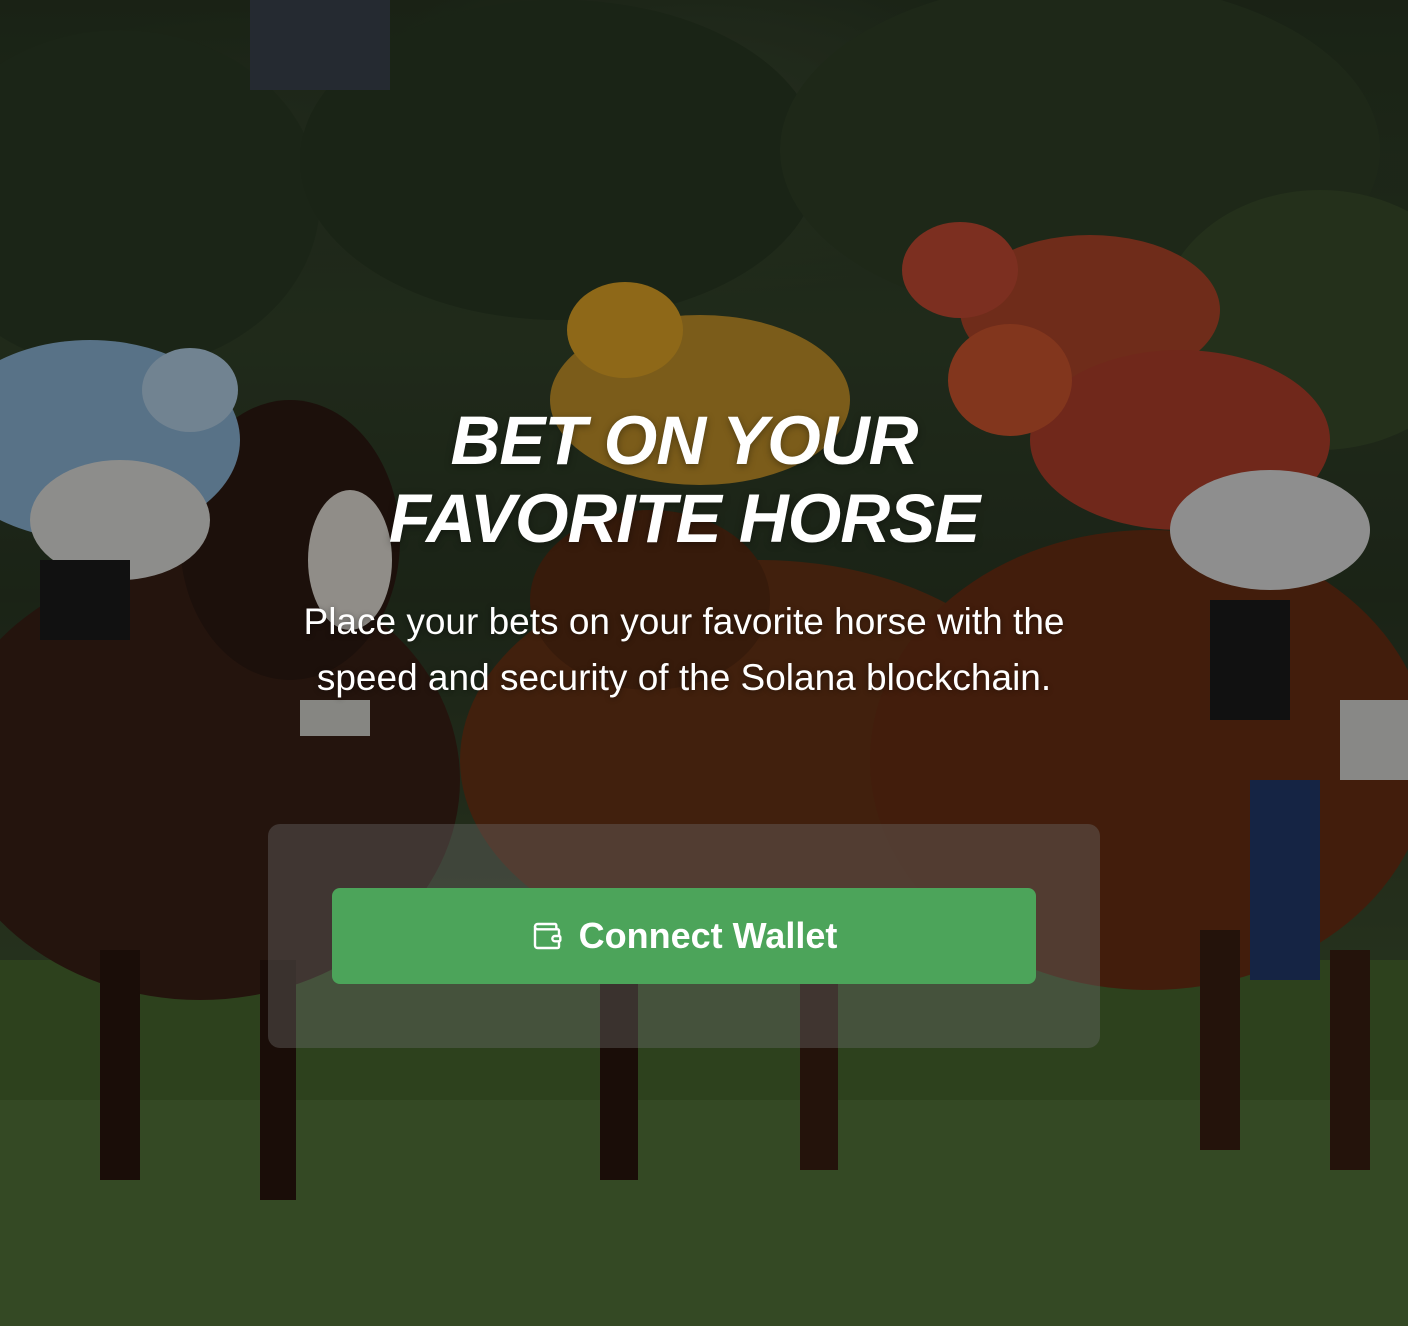 The height and width of the screenshot is (1326, 1408). I want to click on page-title-line-2: FAVORITE HORSE, so click(684, 518).